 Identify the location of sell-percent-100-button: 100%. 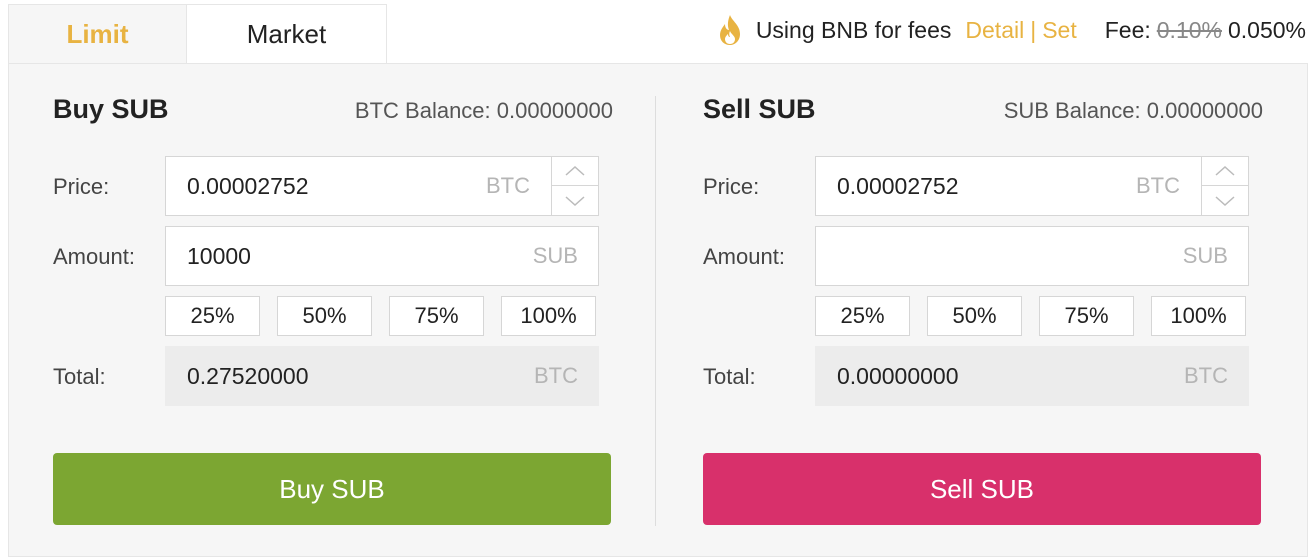
(1198, 316).